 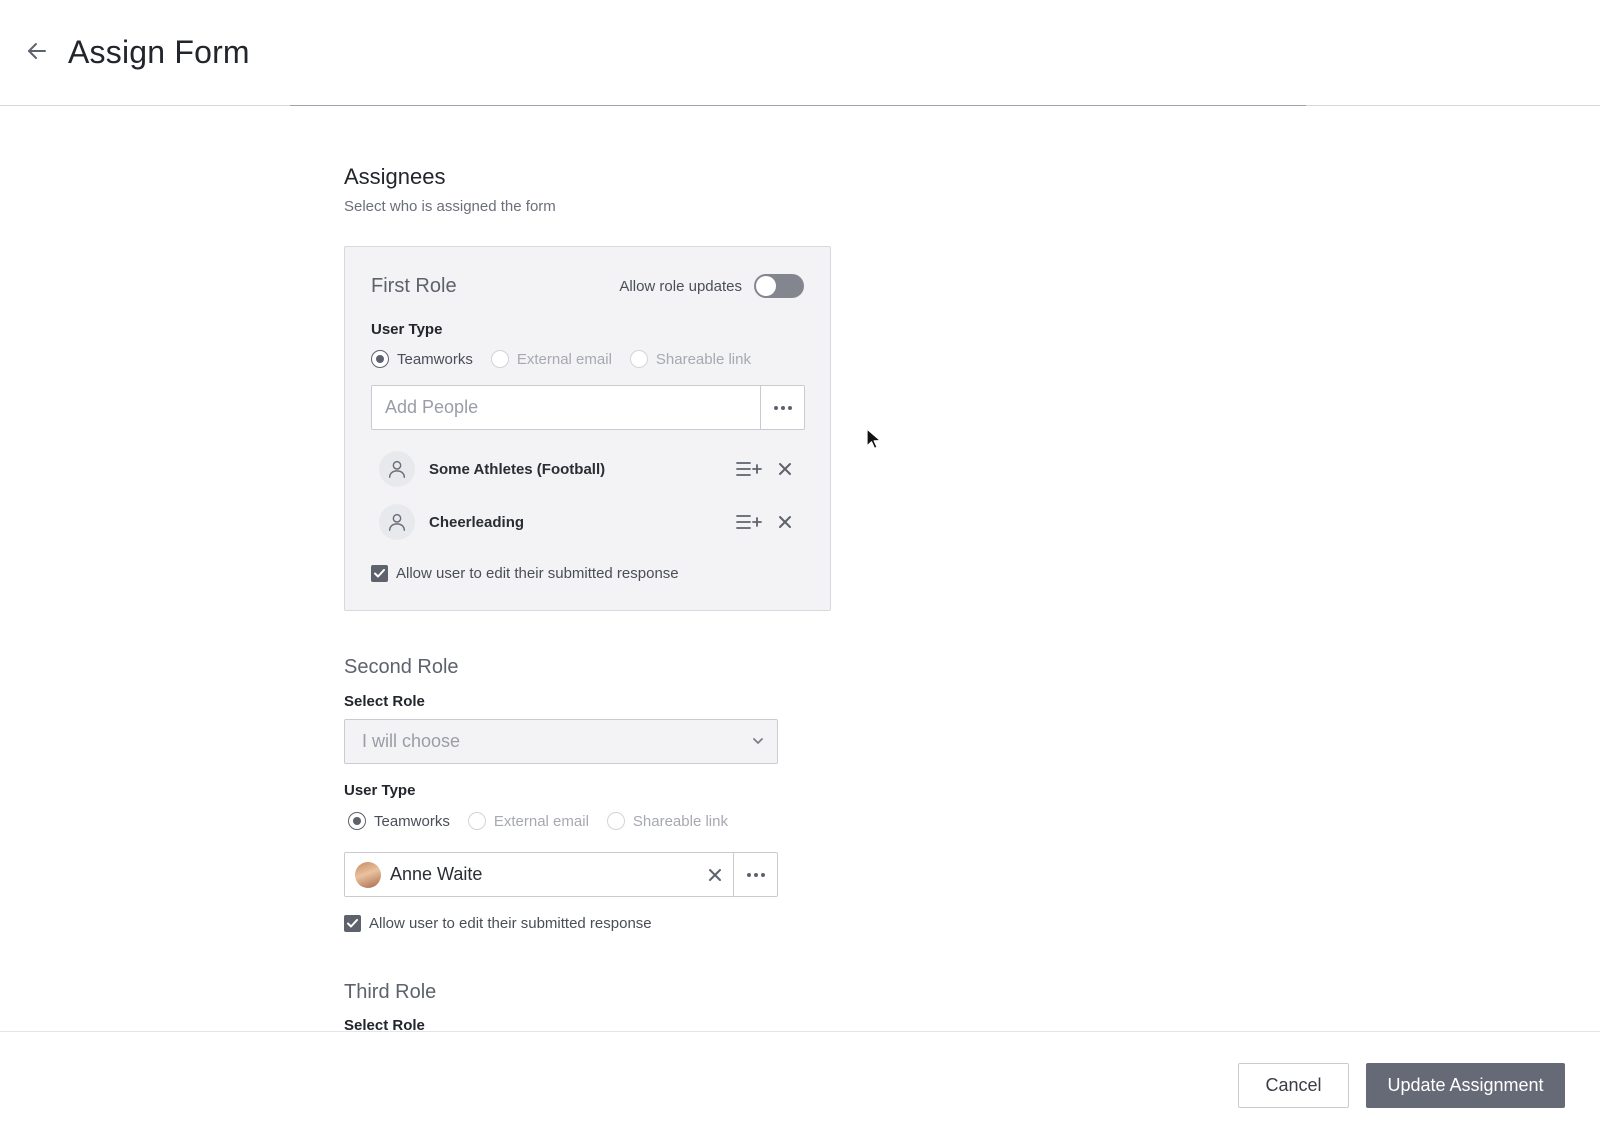 I want to click on assignees-subtitle: Select who is assigned the form, so click(x=450, y=206).